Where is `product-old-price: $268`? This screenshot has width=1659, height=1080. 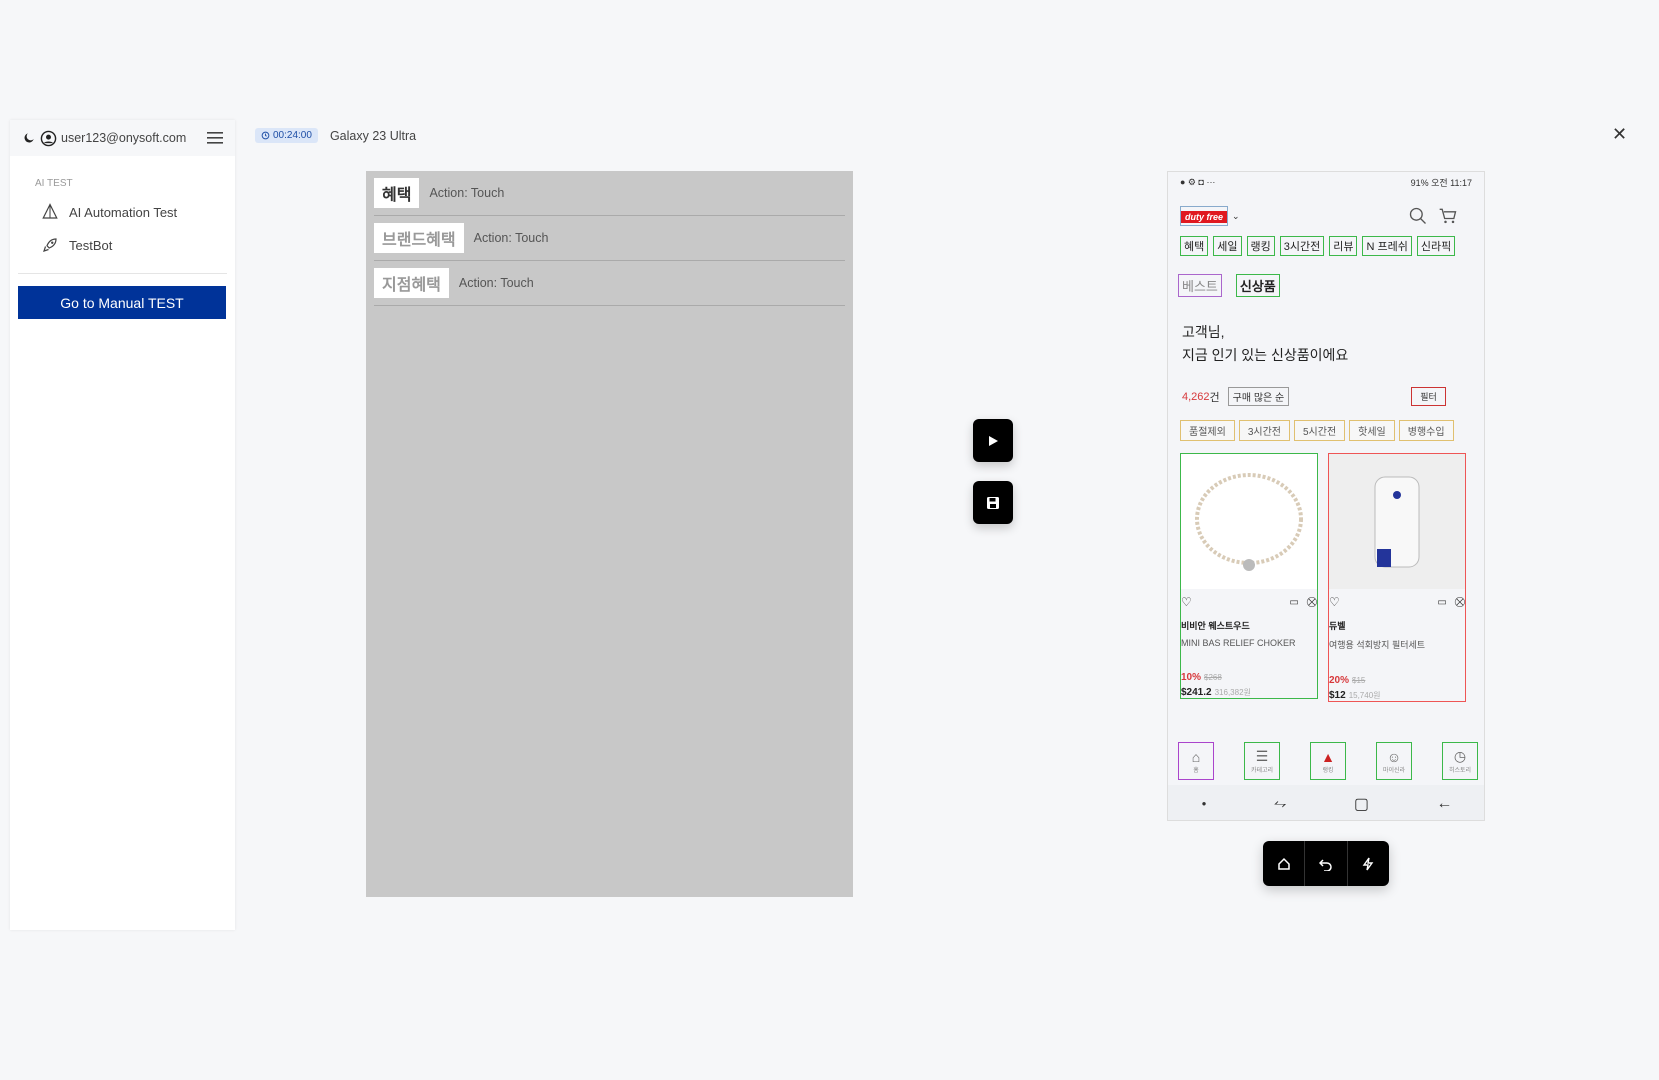
product-old-price: $268 is located at coordinates (1213, 677).